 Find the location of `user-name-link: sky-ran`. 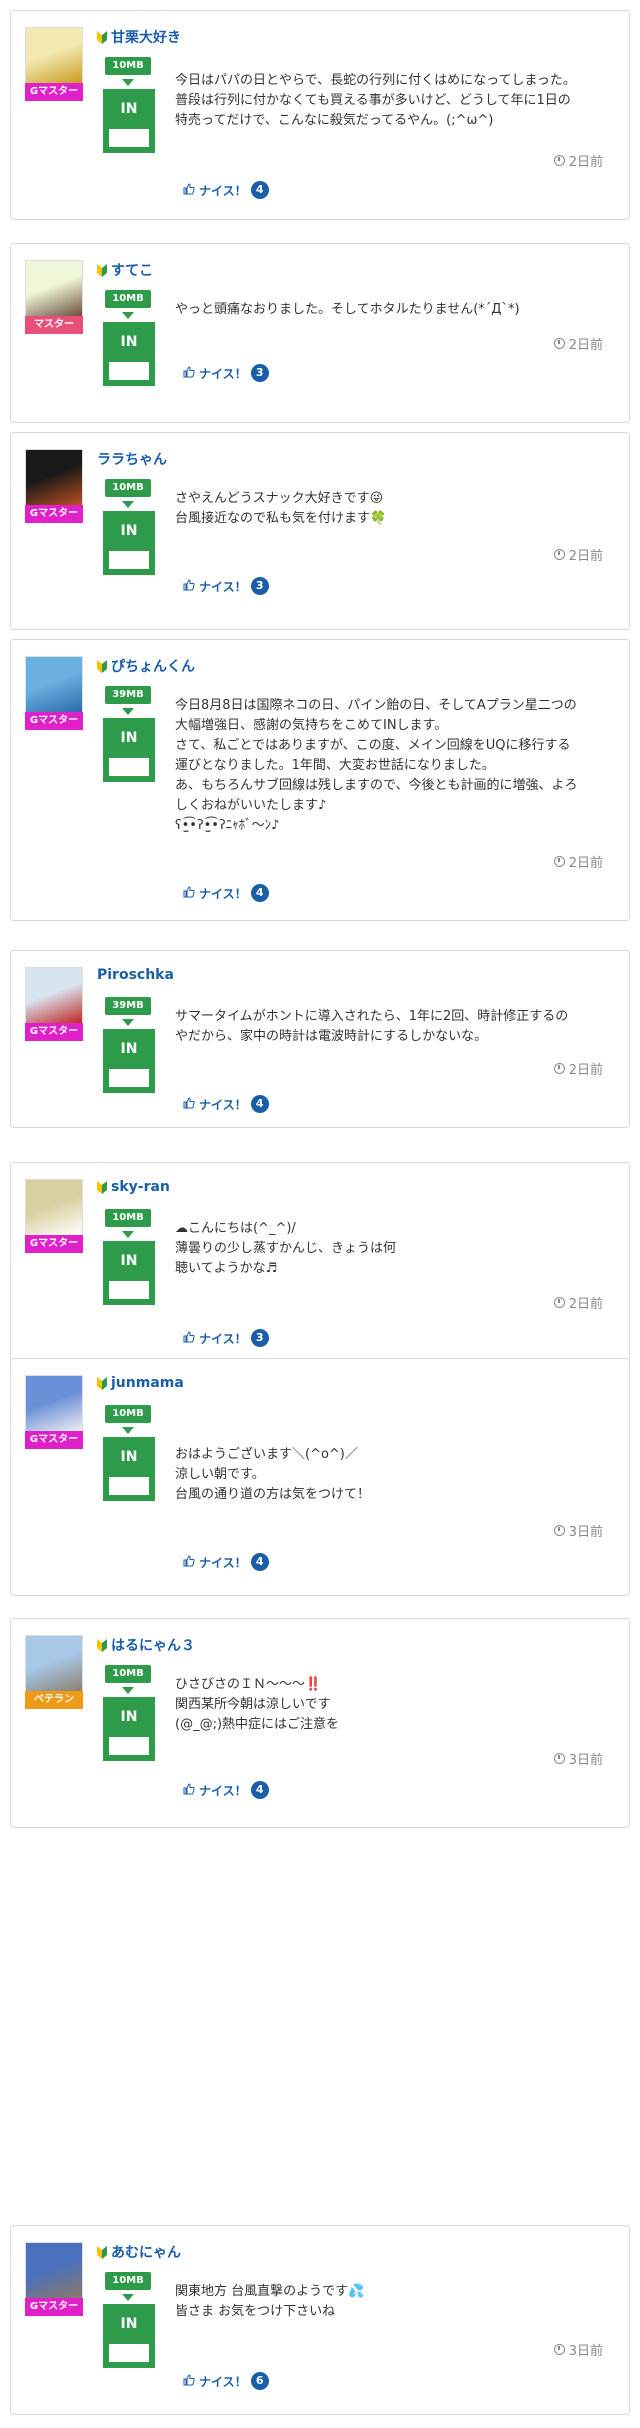

user-name-link: sky-ran is located at coordinates (133, 1187).